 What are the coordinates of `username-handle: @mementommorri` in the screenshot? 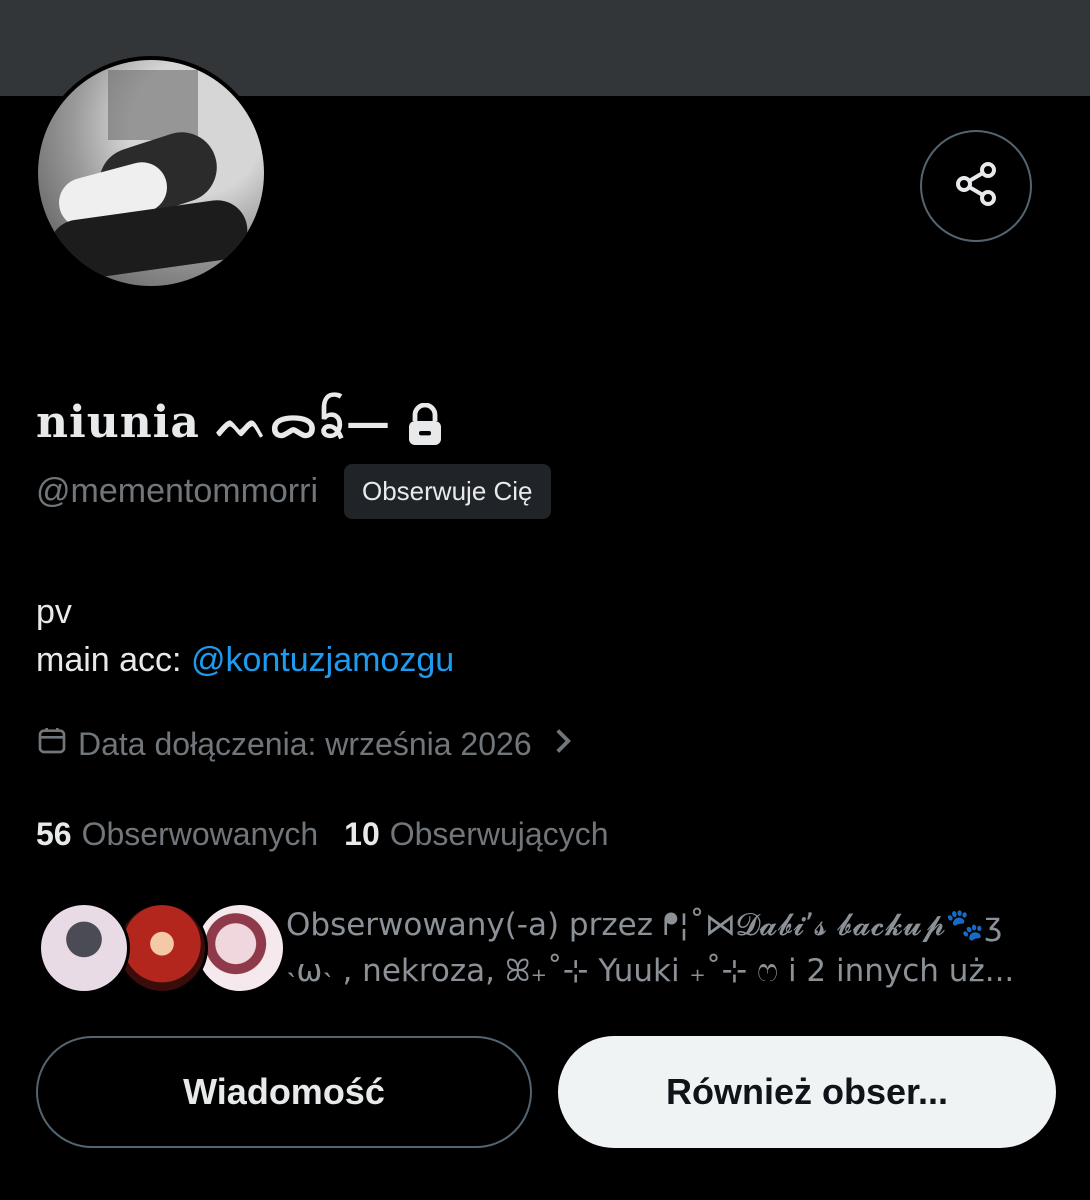 It's located at (177, 491).